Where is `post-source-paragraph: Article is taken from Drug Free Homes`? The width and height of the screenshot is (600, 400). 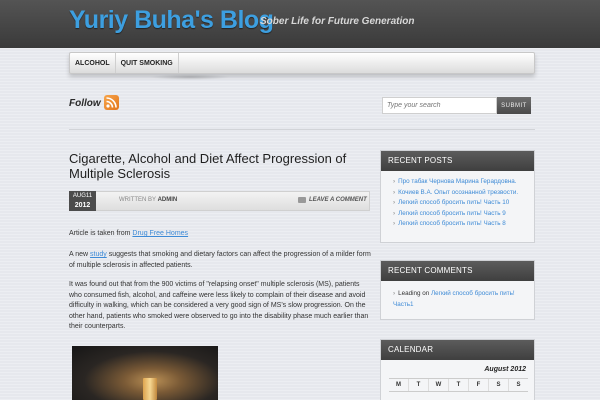 post-source-paragraph: Article is taken from Drug Free Homes is located at coordinates (221, 234).